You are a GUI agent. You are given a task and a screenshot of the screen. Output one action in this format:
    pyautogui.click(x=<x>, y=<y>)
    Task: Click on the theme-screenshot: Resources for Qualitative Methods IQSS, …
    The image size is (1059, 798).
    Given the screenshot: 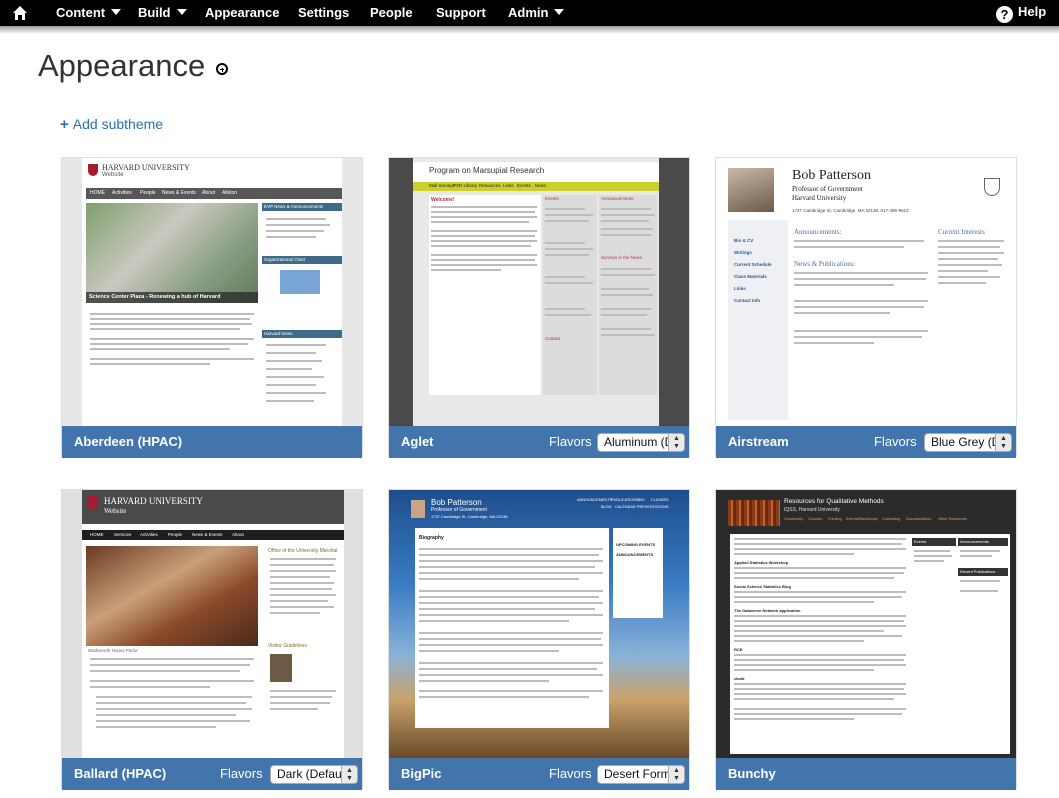 What is the action you would take?
    pyautogui.click(x=866, y=624)
    